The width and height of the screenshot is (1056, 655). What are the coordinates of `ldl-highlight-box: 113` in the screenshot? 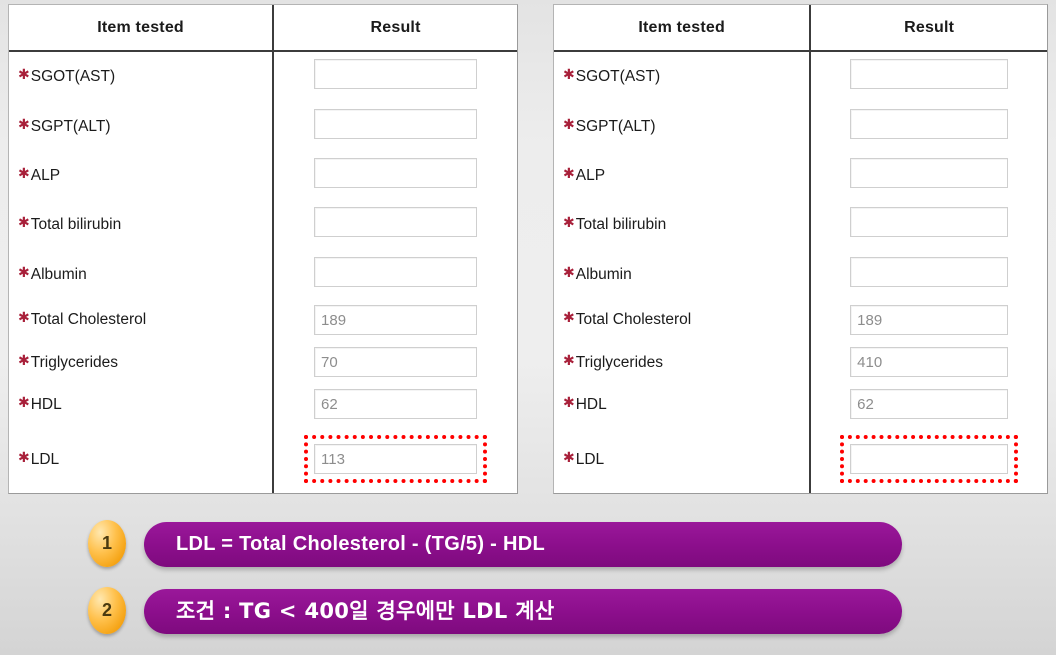 It's located at (396, 459).